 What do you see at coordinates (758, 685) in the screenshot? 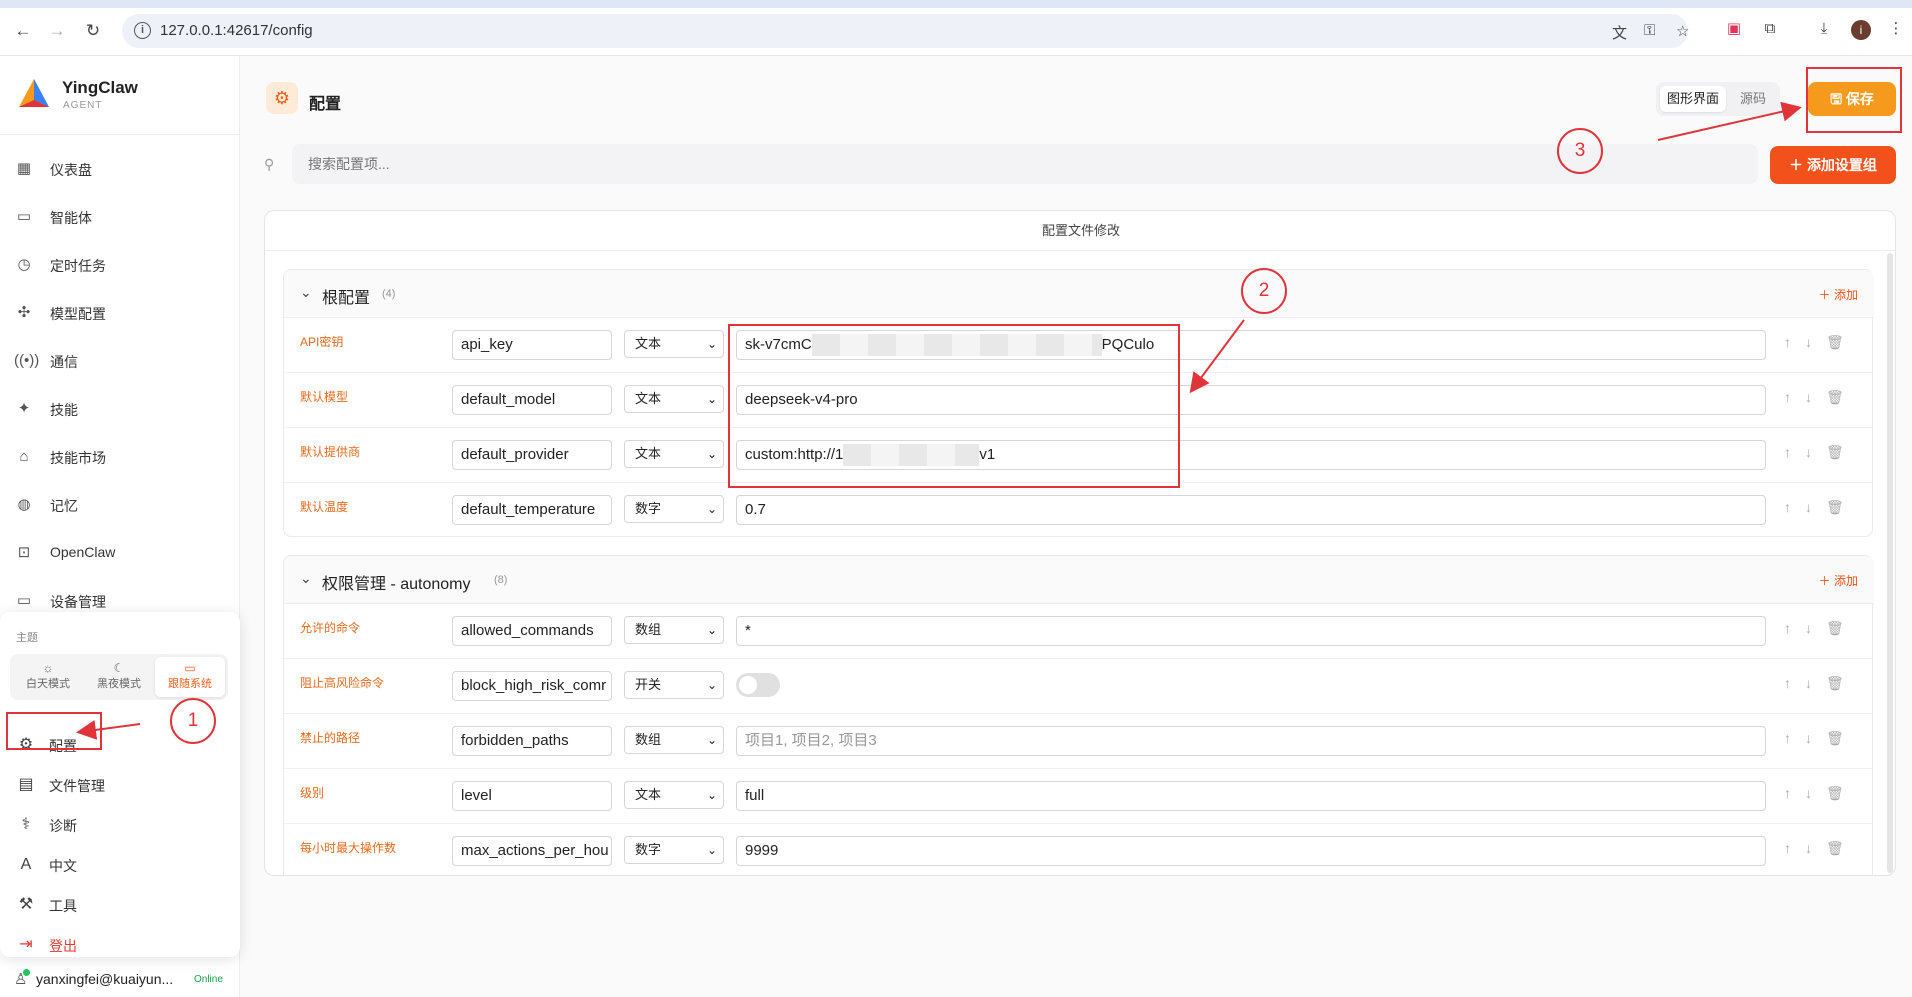
I see `toggle-switch` at bounding box center [758, 685].